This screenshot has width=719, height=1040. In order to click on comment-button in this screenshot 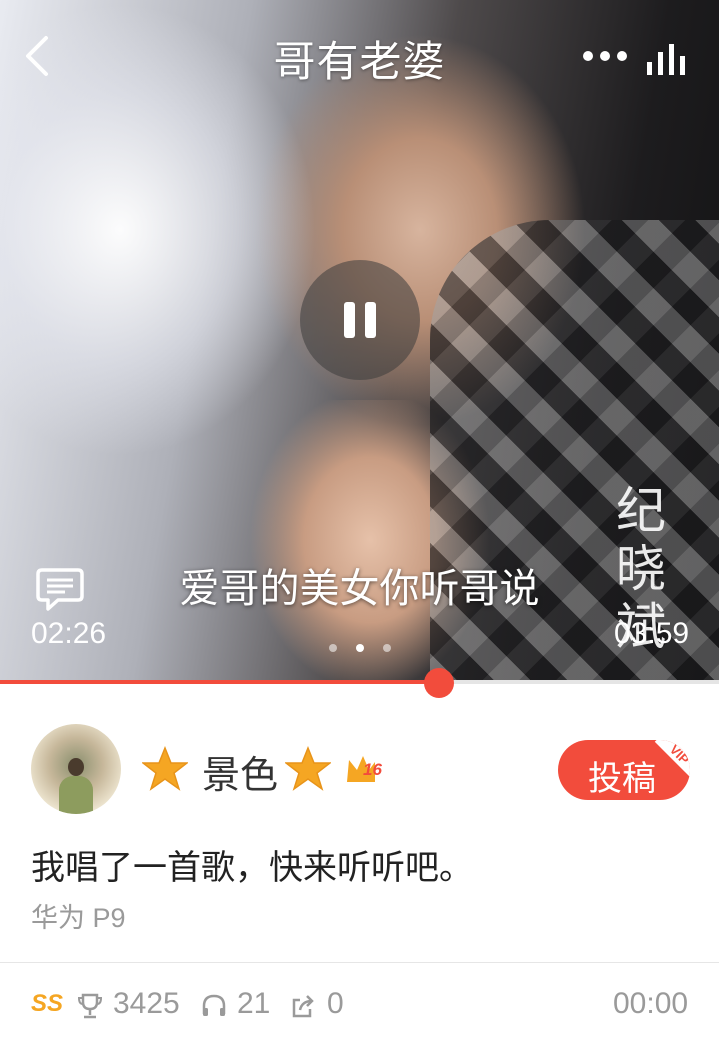, I will do `click(60, 589)`.